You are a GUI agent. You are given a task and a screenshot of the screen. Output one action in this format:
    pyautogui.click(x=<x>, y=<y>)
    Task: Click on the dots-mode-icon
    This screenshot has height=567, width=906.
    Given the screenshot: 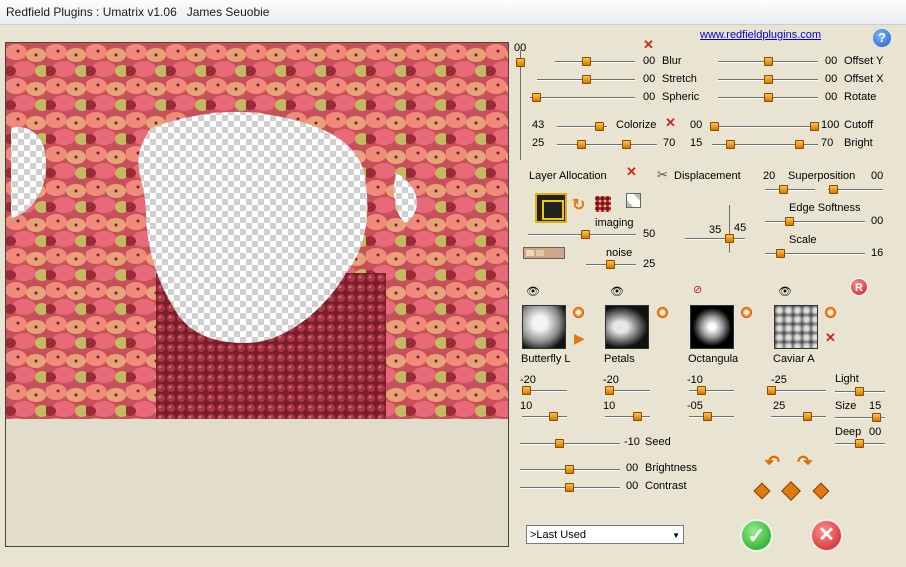 What is the action you would take?
    pyautogui.click(x=603, y=204)
    